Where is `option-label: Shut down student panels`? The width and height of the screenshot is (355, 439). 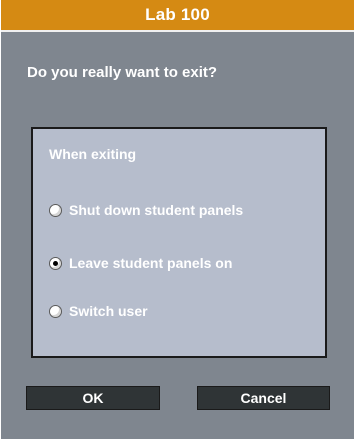
option-label: Shut down student panels is located at coordinates (156, 210).